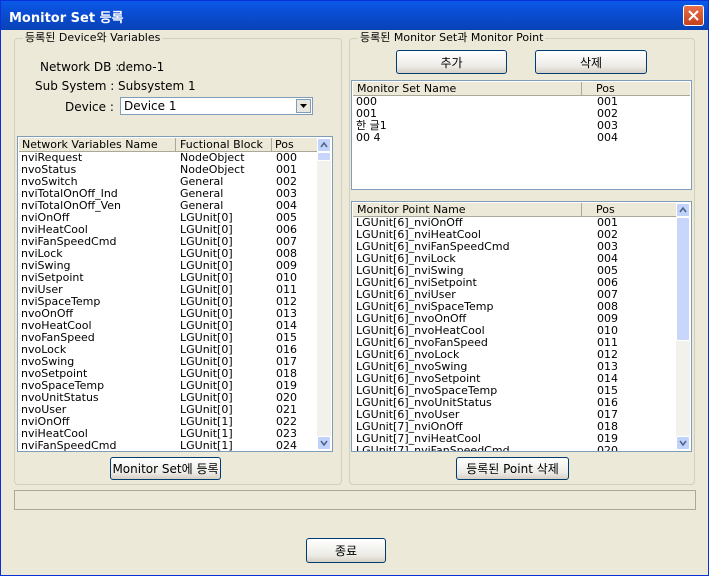  Describe the element at coordinates (165, 468) in the screenshot. I see `register-monitor-set-button: Monitor Set에 등록` at that location.